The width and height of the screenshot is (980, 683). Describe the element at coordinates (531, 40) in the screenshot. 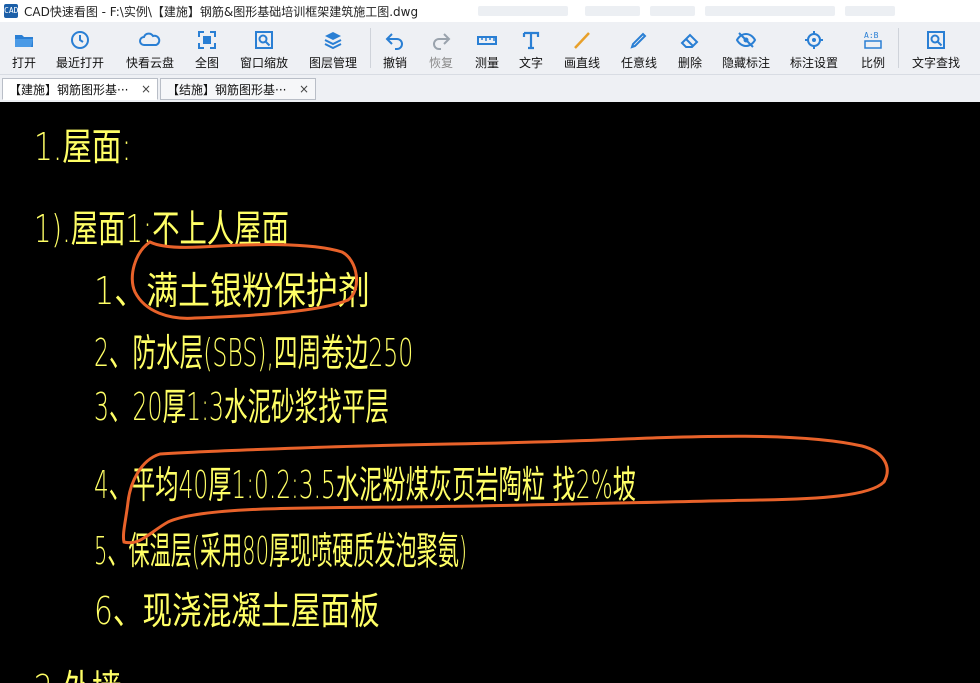

I see `text-tool-icon` at that location.